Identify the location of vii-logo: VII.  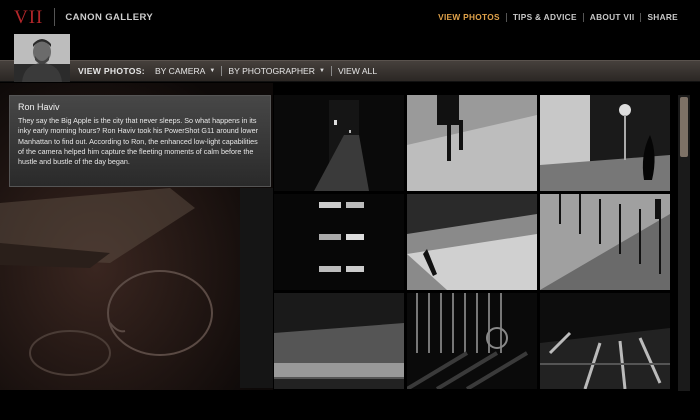
(28, 17).